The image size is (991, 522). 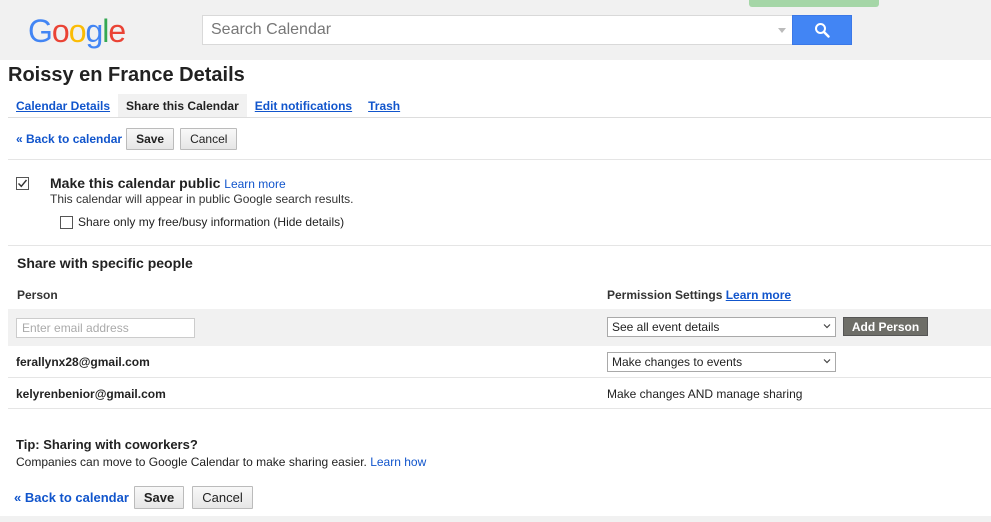 What do you see at coordinates (105, 263) in the screenshot?
I see `share-heading: Share with specific people` at bounding box center [105, 263].